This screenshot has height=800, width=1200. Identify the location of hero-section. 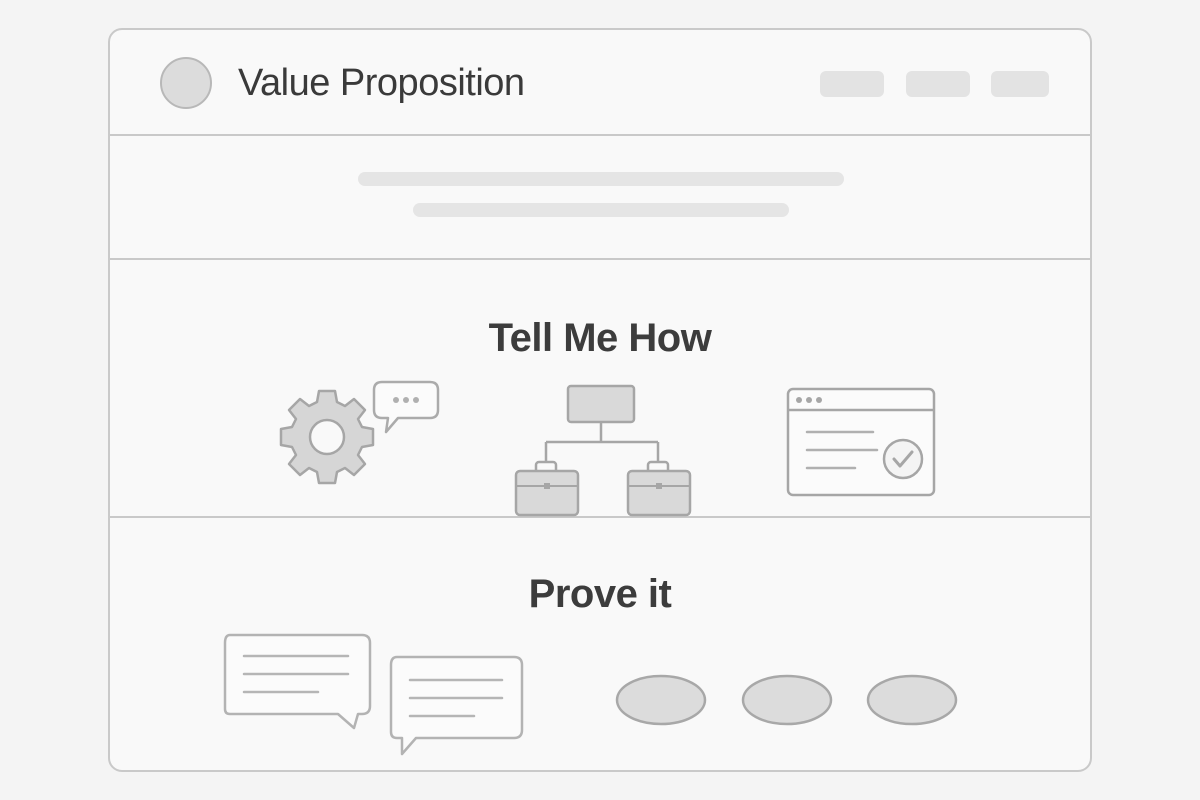
(600, 198).